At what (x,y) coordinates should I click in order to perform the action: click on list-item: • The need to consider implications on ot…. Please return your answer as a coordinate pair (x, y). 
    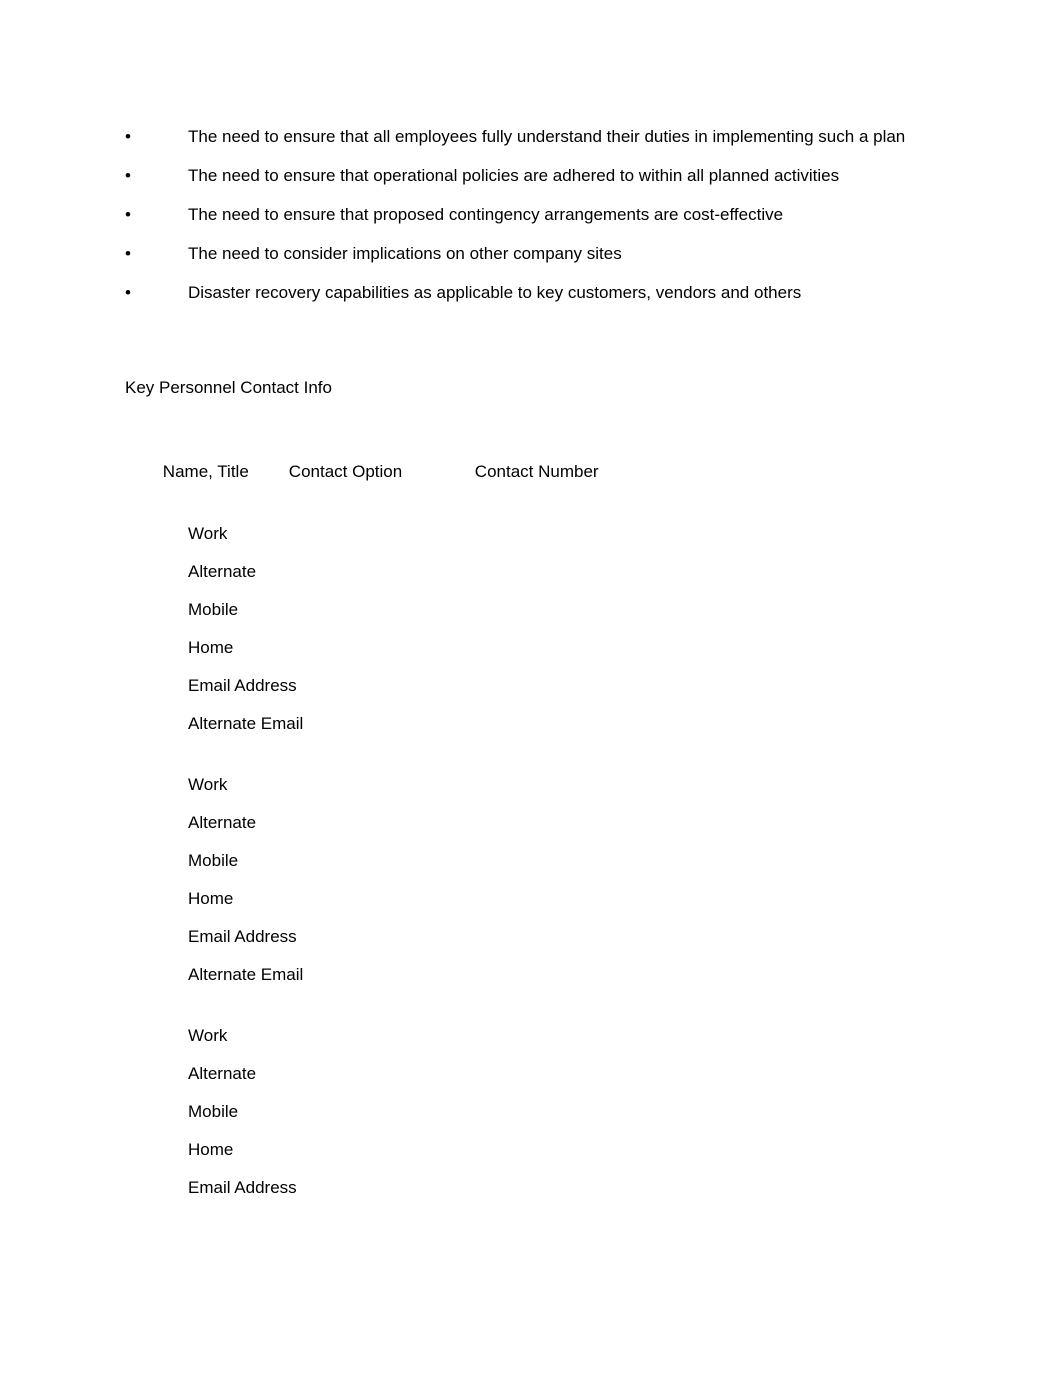
    Looking at the image, I should click on (531, 253).